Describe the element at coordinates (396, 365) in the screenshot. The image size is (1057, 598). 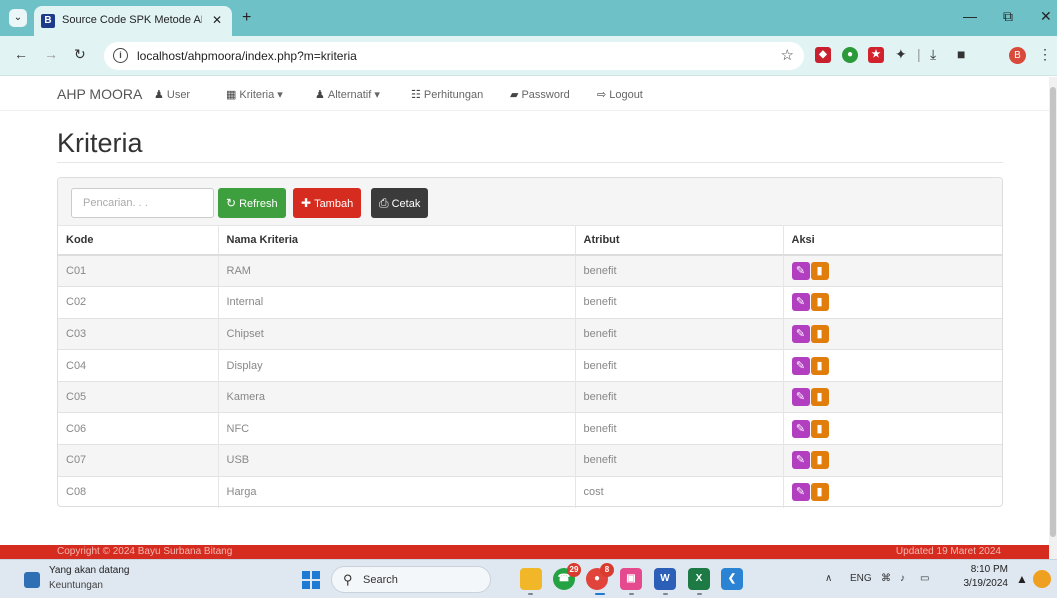
I see `cell-nama-kriteria: Display` at that location.